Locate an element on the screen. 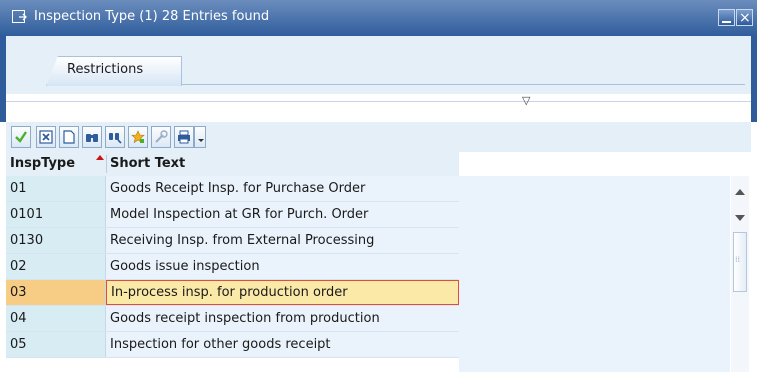  find-next-button is located at coordinates (115, 137).